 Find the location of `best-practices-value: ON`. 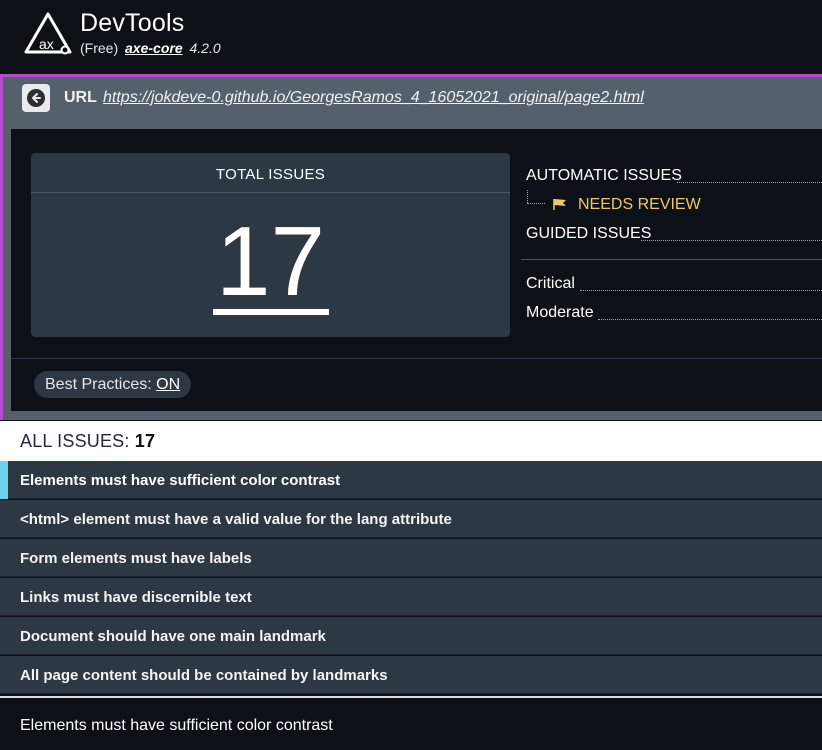

best-practices-value: ON is located at coordinates (168, 384).